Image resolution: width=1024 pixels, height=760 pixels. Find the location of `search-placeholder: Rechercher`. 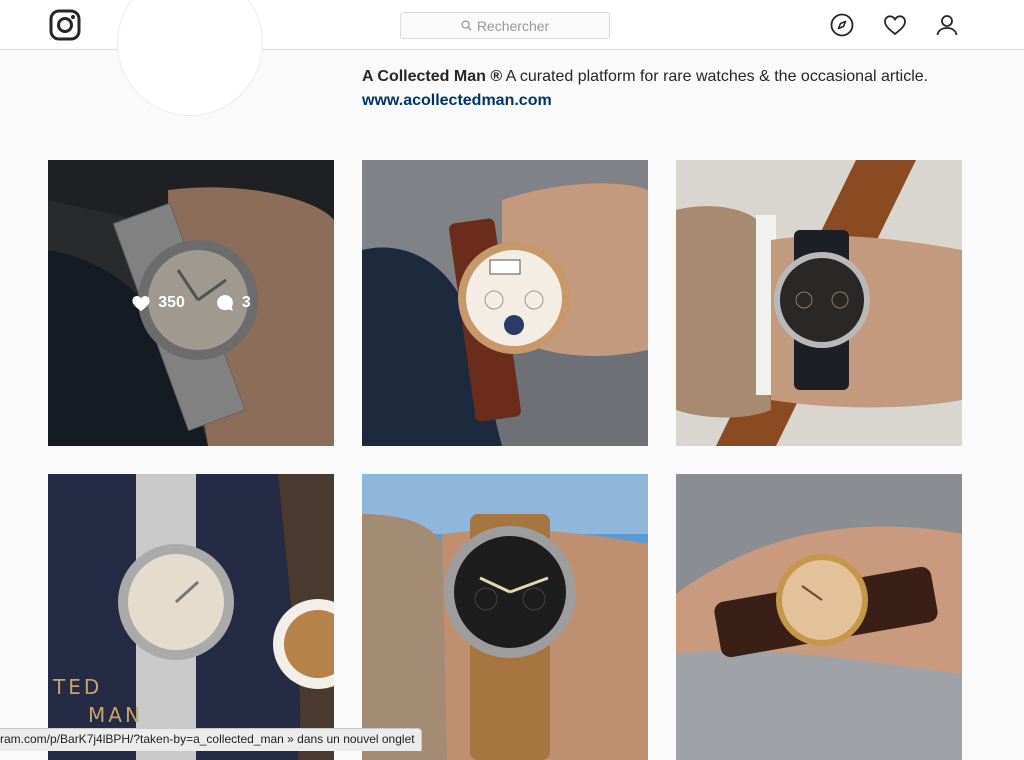

search-placeholder: Rechercher is located at coordinates (513, 25).